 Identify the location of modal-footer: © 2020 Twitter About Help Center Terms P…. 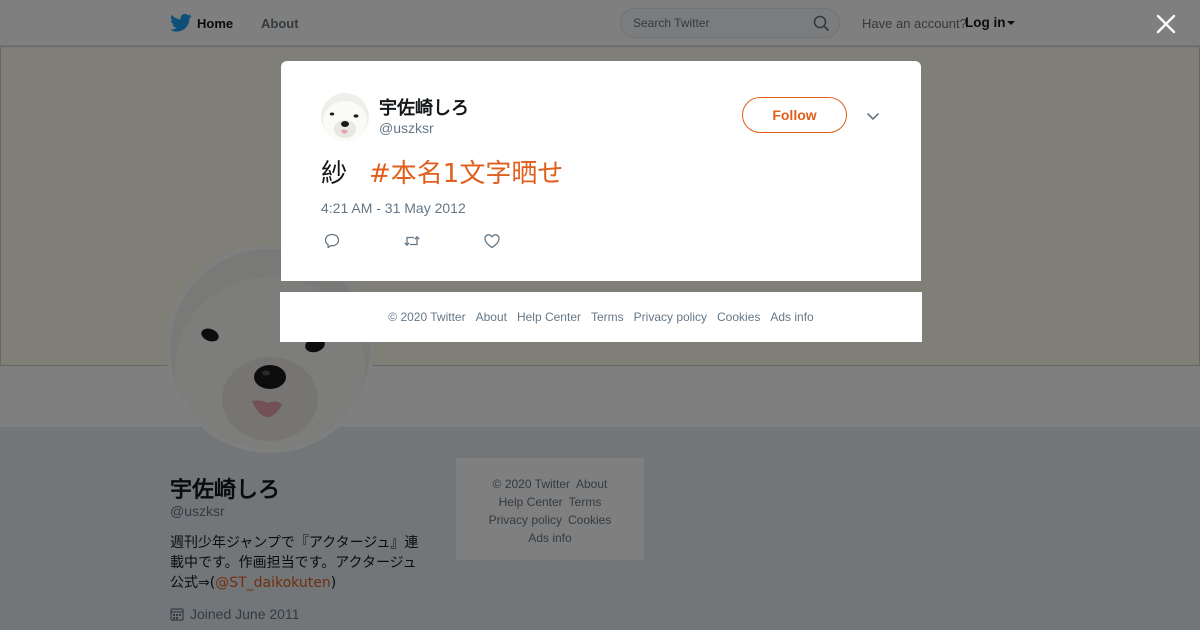
(601, 317).